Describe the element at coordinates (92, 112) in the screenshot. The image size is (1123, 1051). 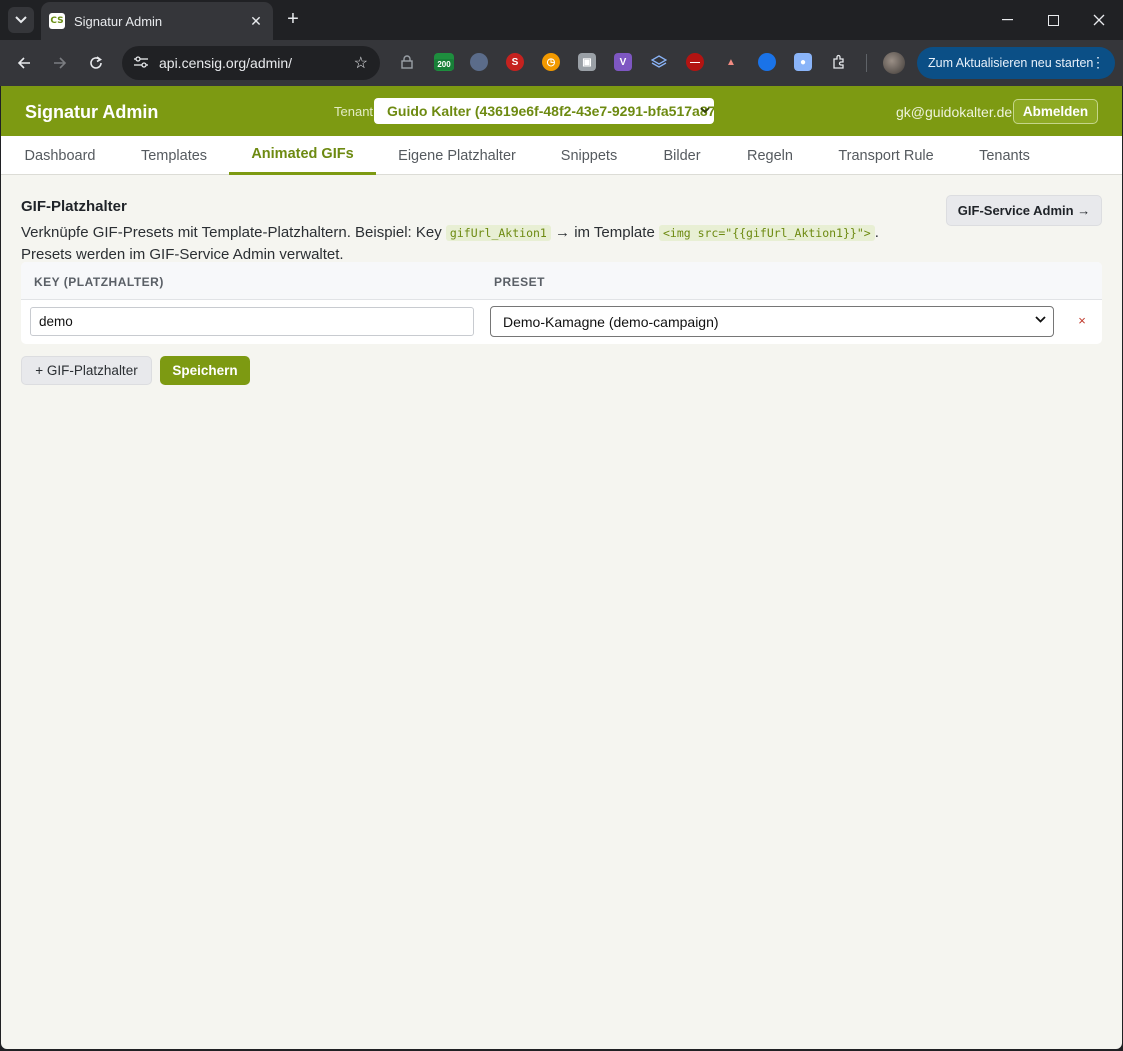
I see `app-title: Signatur Admin` at that location.